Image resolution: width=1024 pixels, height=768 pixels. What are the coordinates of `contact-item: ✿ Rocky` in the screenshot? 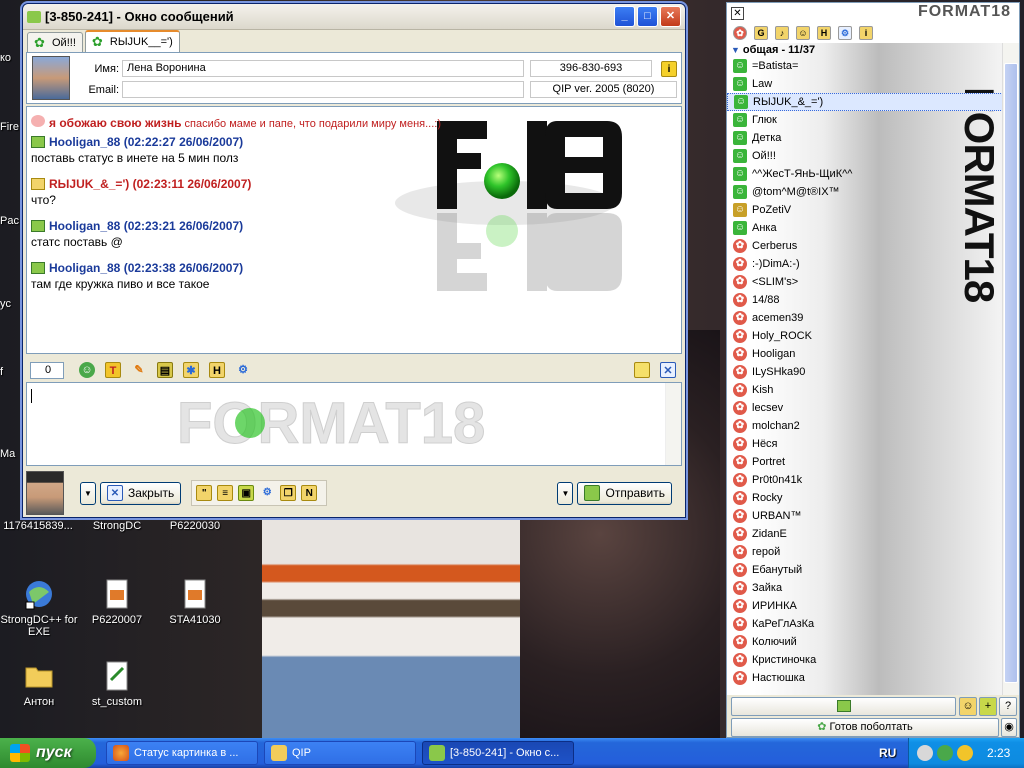 It's located at (865, 498).